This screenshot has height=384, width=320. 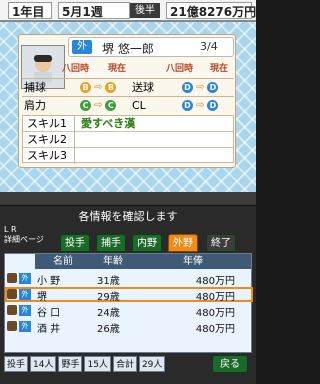 What do you see at coordinates (183, 243) in the screenshot?
I see `tab-outfield: 外野` at bounding box center [183, 243].